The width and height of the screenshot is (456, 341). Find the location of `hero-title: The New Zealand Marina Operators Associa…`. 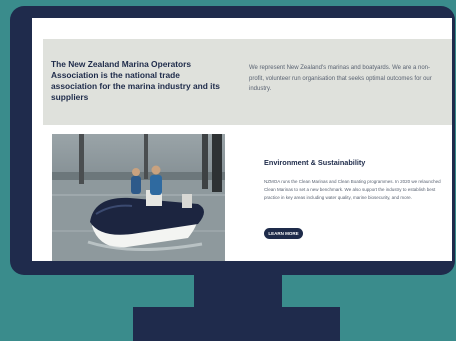

hero-title: The New Zealand Marina Operators Associa… is located at coordinates (135, 80).